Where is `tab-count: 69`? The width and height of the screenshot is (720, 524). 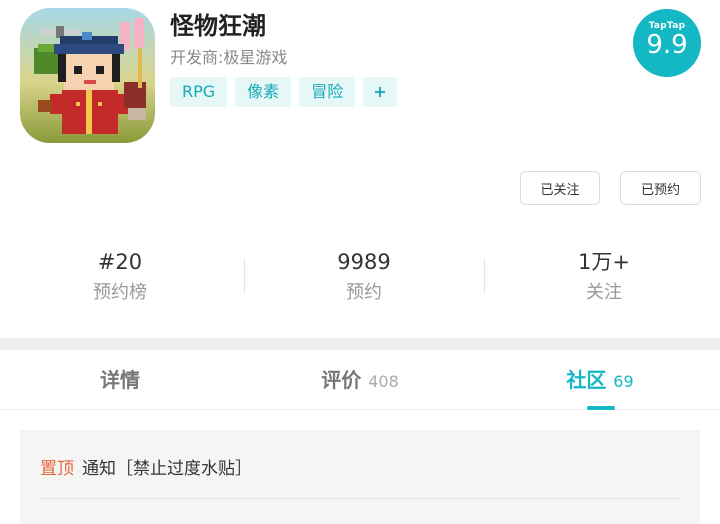 tab-count: 69 is located at coordinates (623, 381).